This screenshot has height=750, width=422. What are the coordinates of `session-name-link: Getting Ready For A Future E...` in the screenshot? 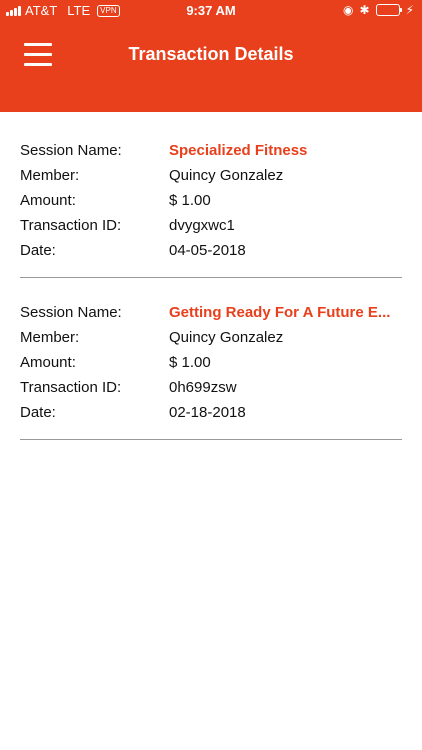 It's located at (285, 312).